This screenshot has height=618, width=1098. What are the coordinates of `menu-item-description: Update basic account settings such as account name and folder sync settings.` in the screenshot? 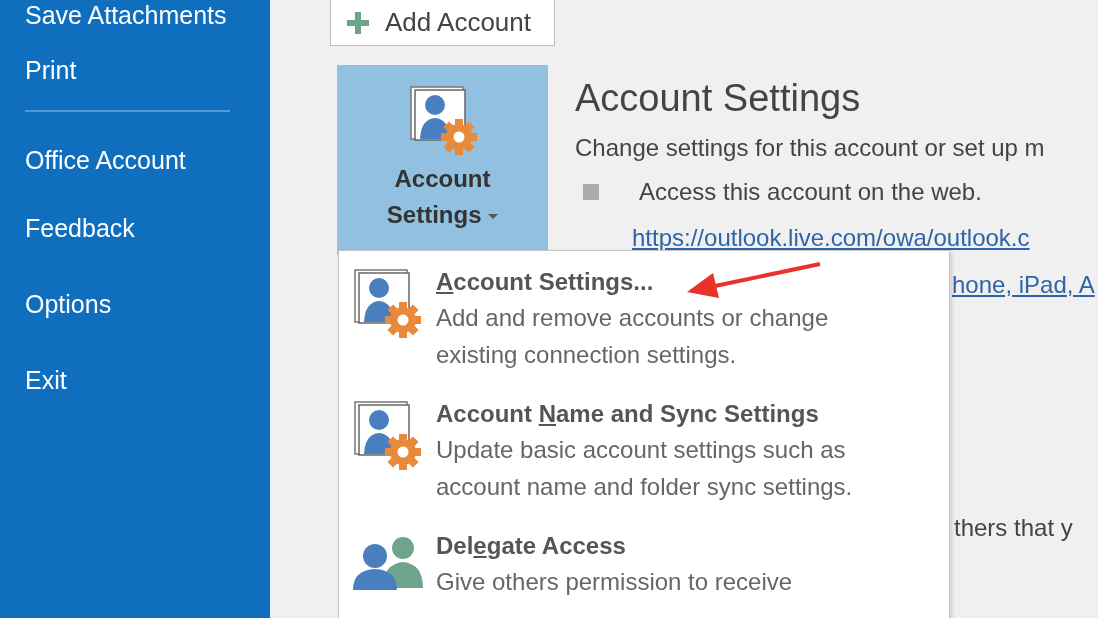 It's located at (645, 468).